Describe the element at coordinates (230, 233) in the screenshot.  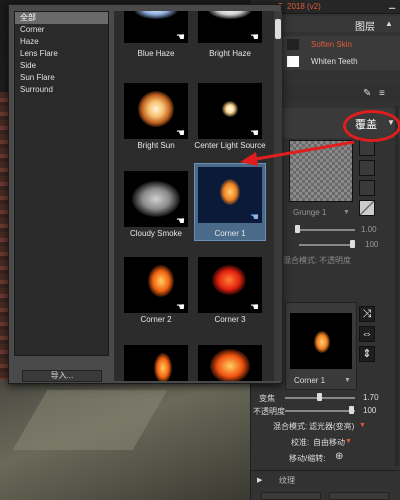
I see `overlay-label: Corner 1` at that location.